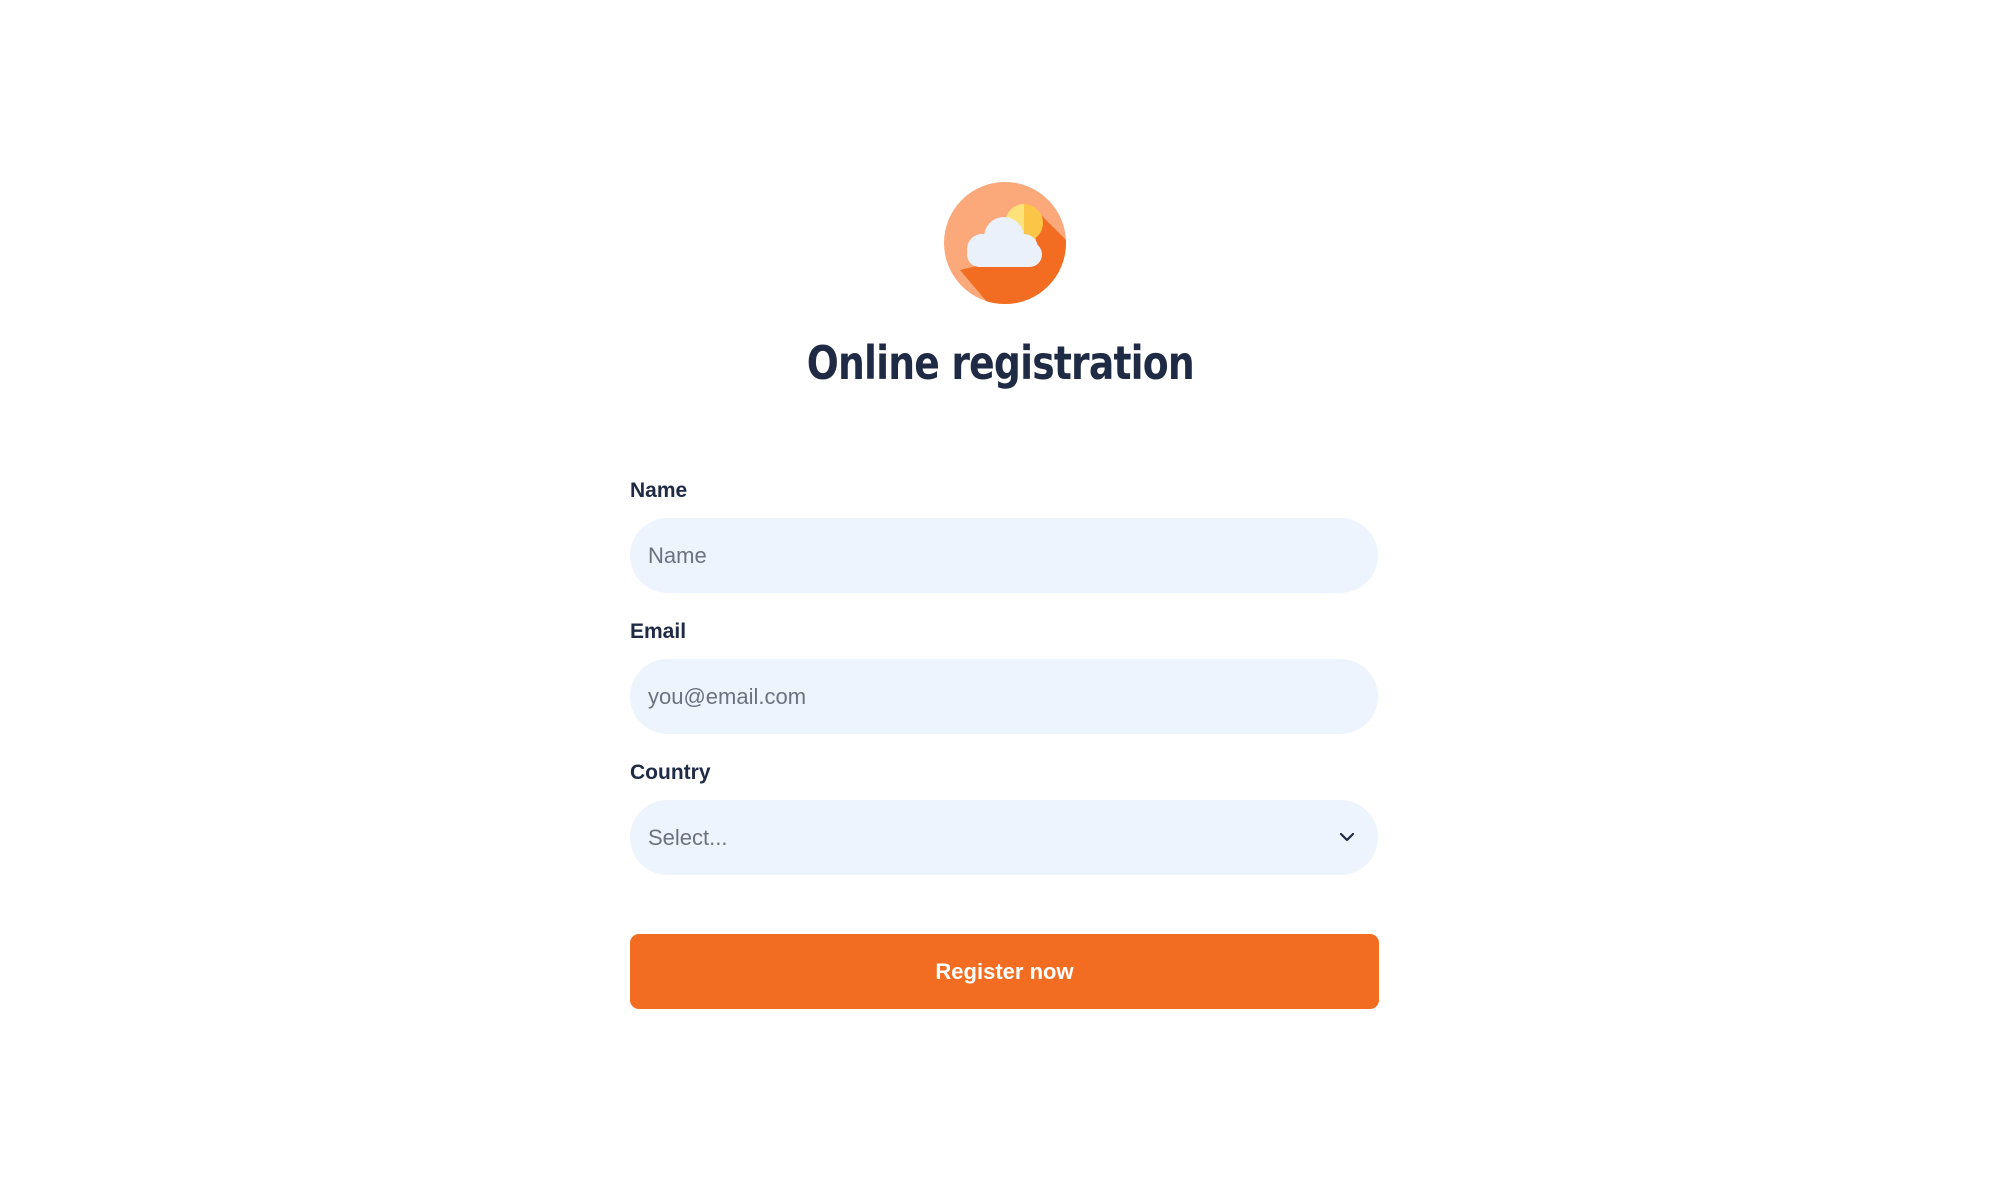  What do you see at coordinates (1004, 971) in the screenshot?
I see `register-button: Register now` at bounding box center [1004, 971].